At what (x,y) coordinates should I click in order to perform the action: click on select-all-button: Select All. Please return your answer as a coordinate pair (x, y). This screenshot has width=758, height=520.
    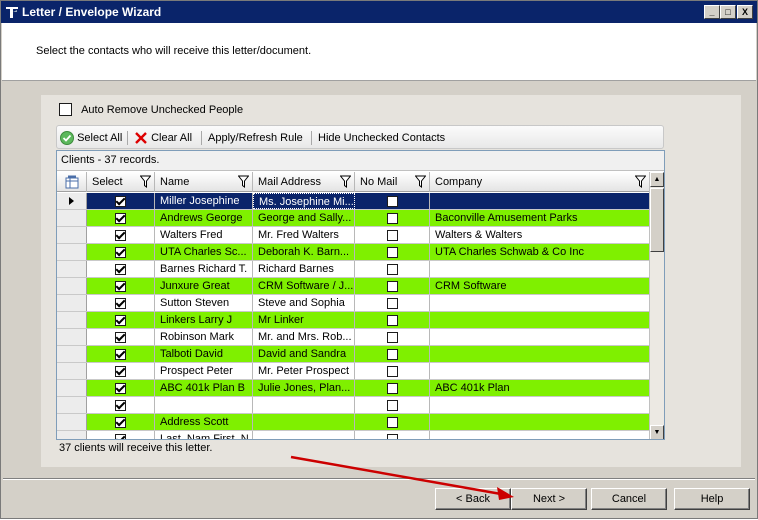
    Looking at the image, I should click on (91, 138).